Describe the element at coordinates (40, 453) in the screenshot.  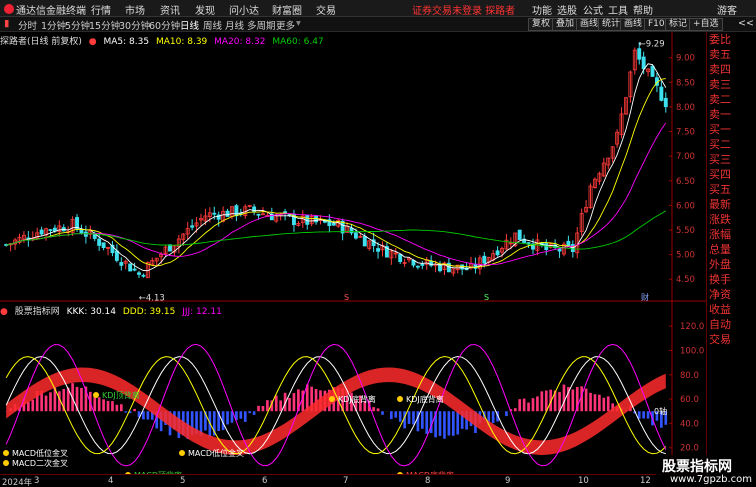
I see `signal-label: MACD低位金叉` at that location.